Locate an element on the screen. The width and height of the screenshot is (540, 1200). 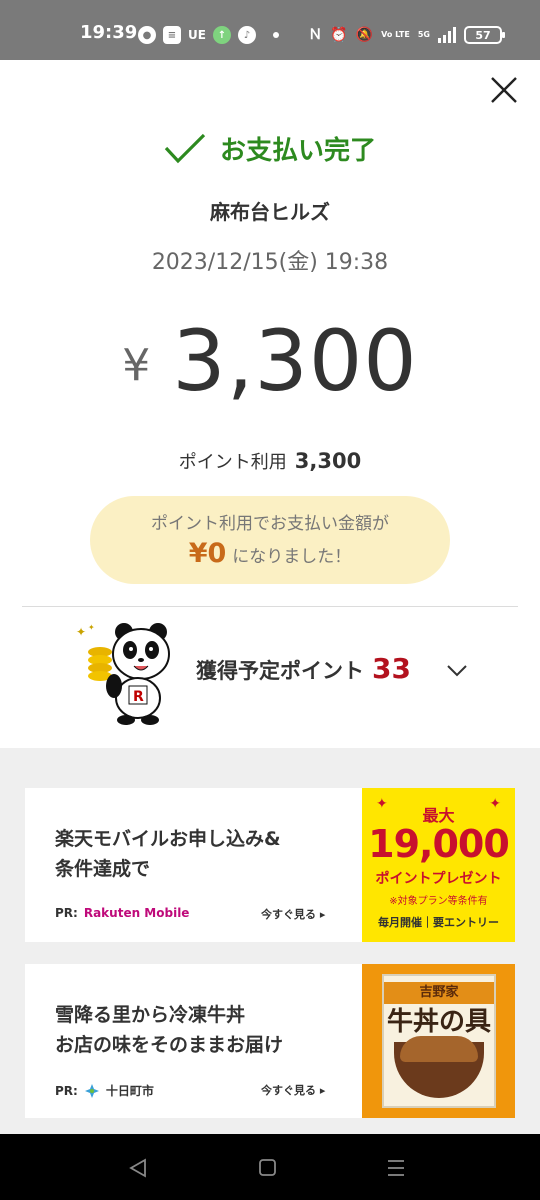
promo-schedule: 毎月開催｜要エントリー is located at coordinates (438, 922).